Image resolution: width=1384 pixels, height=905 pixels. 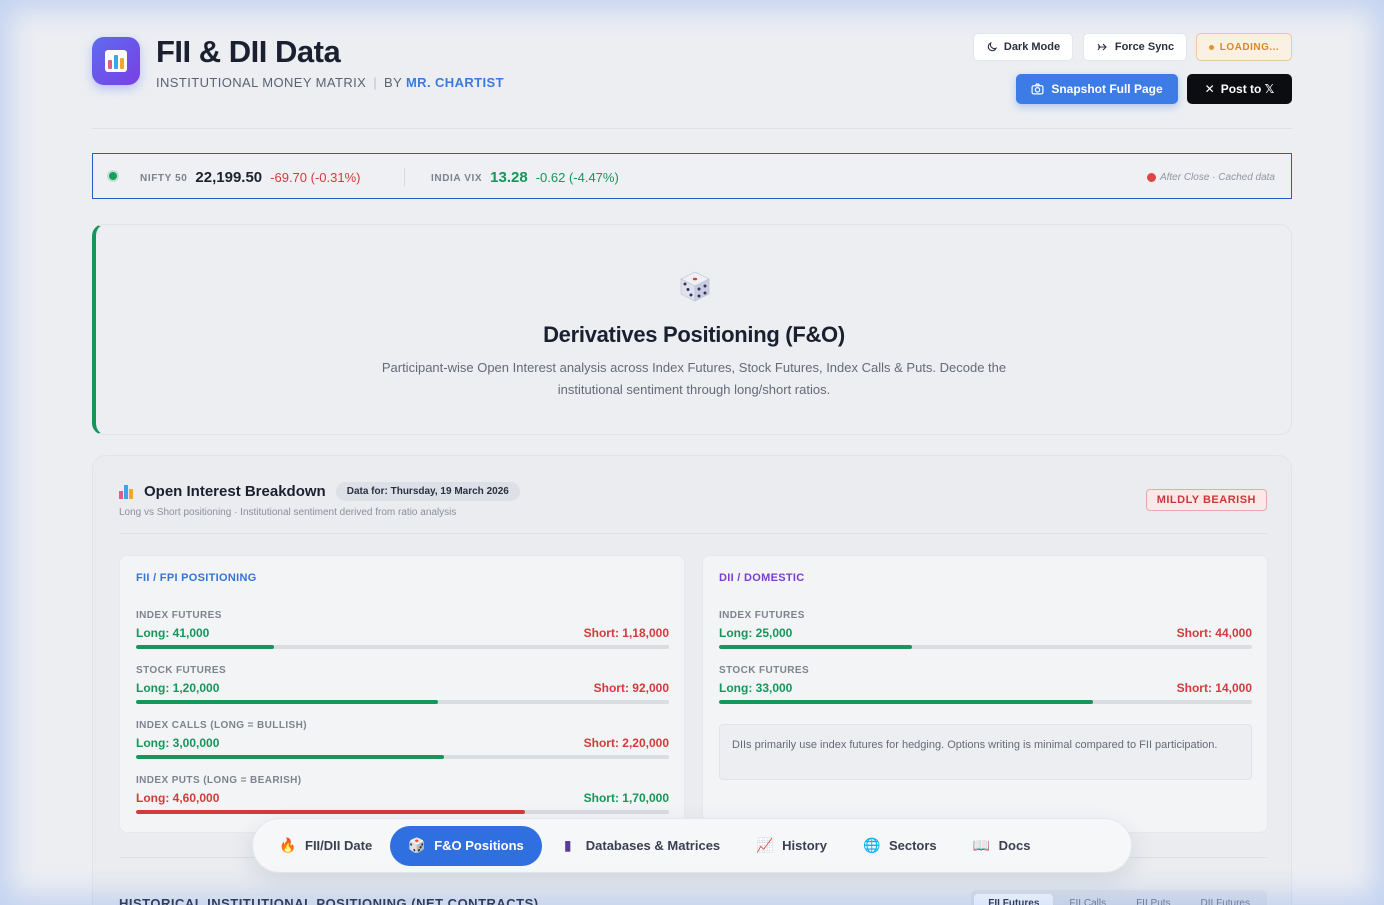 I want to click on history-tab: FII Calls, so click(x=1087, y=899).